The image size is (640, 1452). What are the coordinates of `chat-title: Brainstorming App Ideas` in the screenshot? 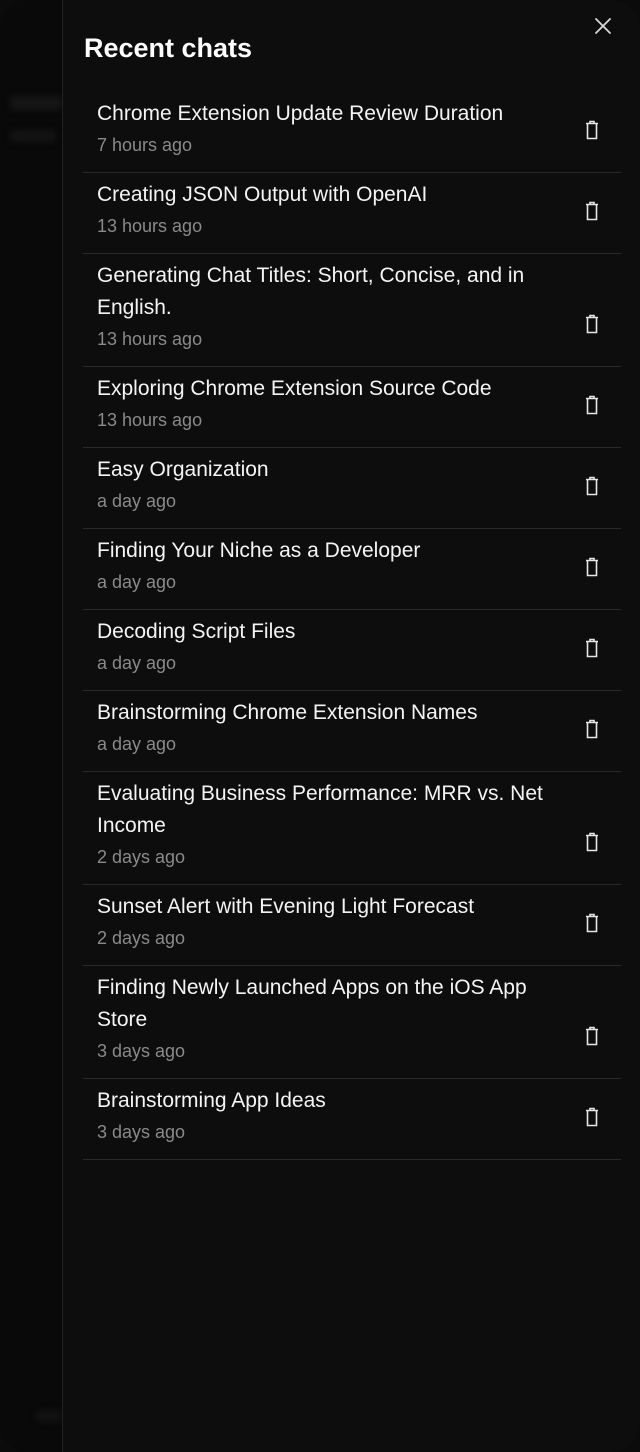 It's located at (211, 1100).